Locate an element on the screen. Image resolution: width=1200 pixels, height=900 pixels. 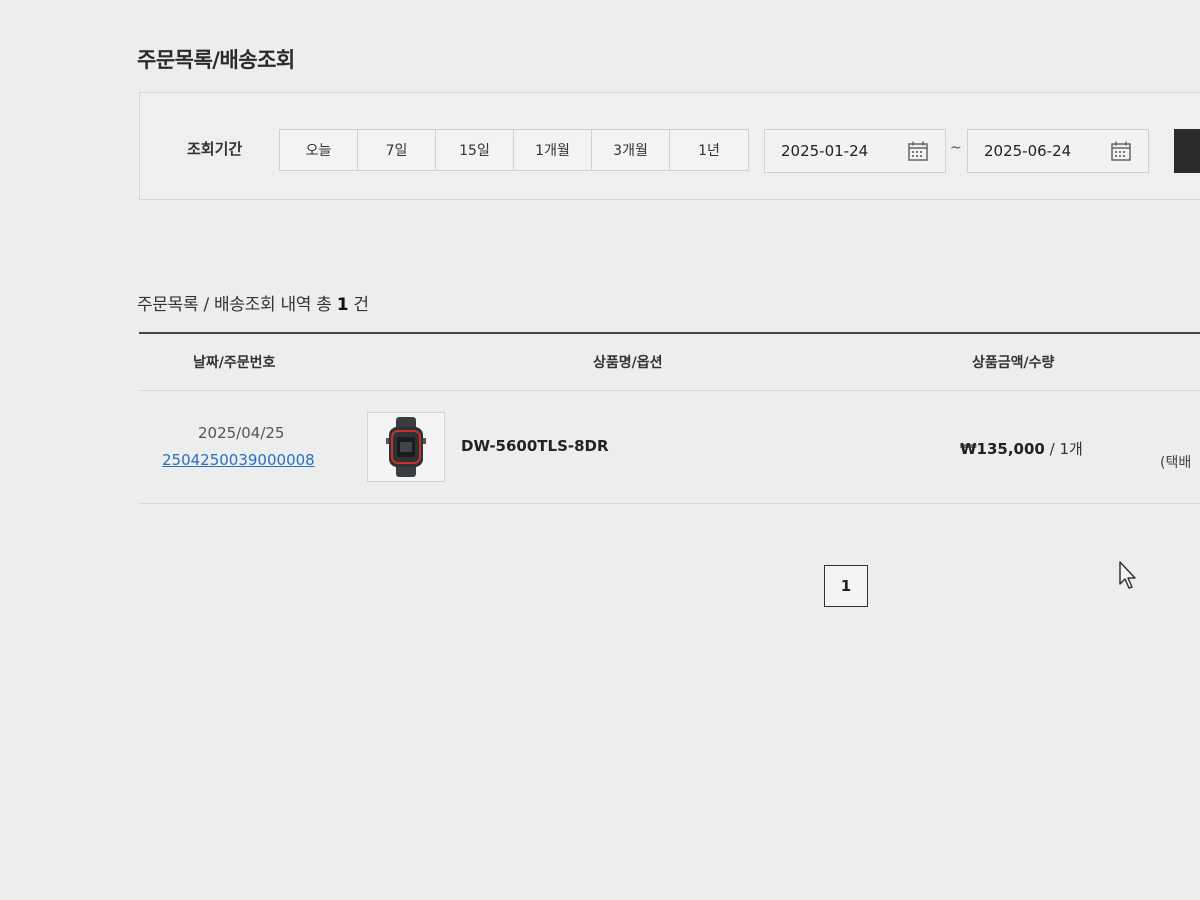
table-top-border is located at coordinates (669, 333).